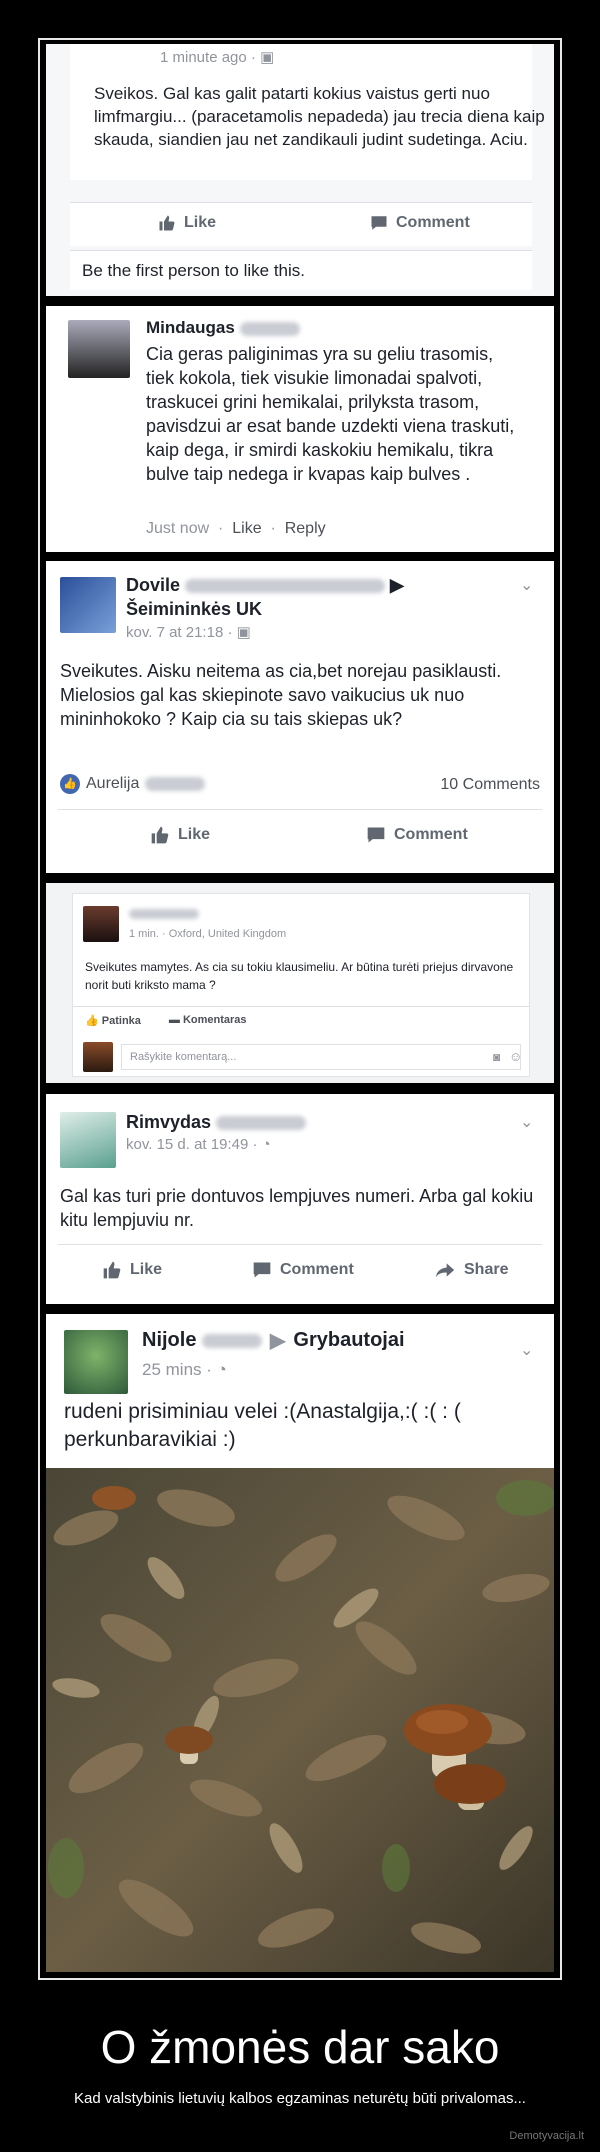  Describe the element at coordinates (164, 913) in the screenshot. I see `post-author` at that location.